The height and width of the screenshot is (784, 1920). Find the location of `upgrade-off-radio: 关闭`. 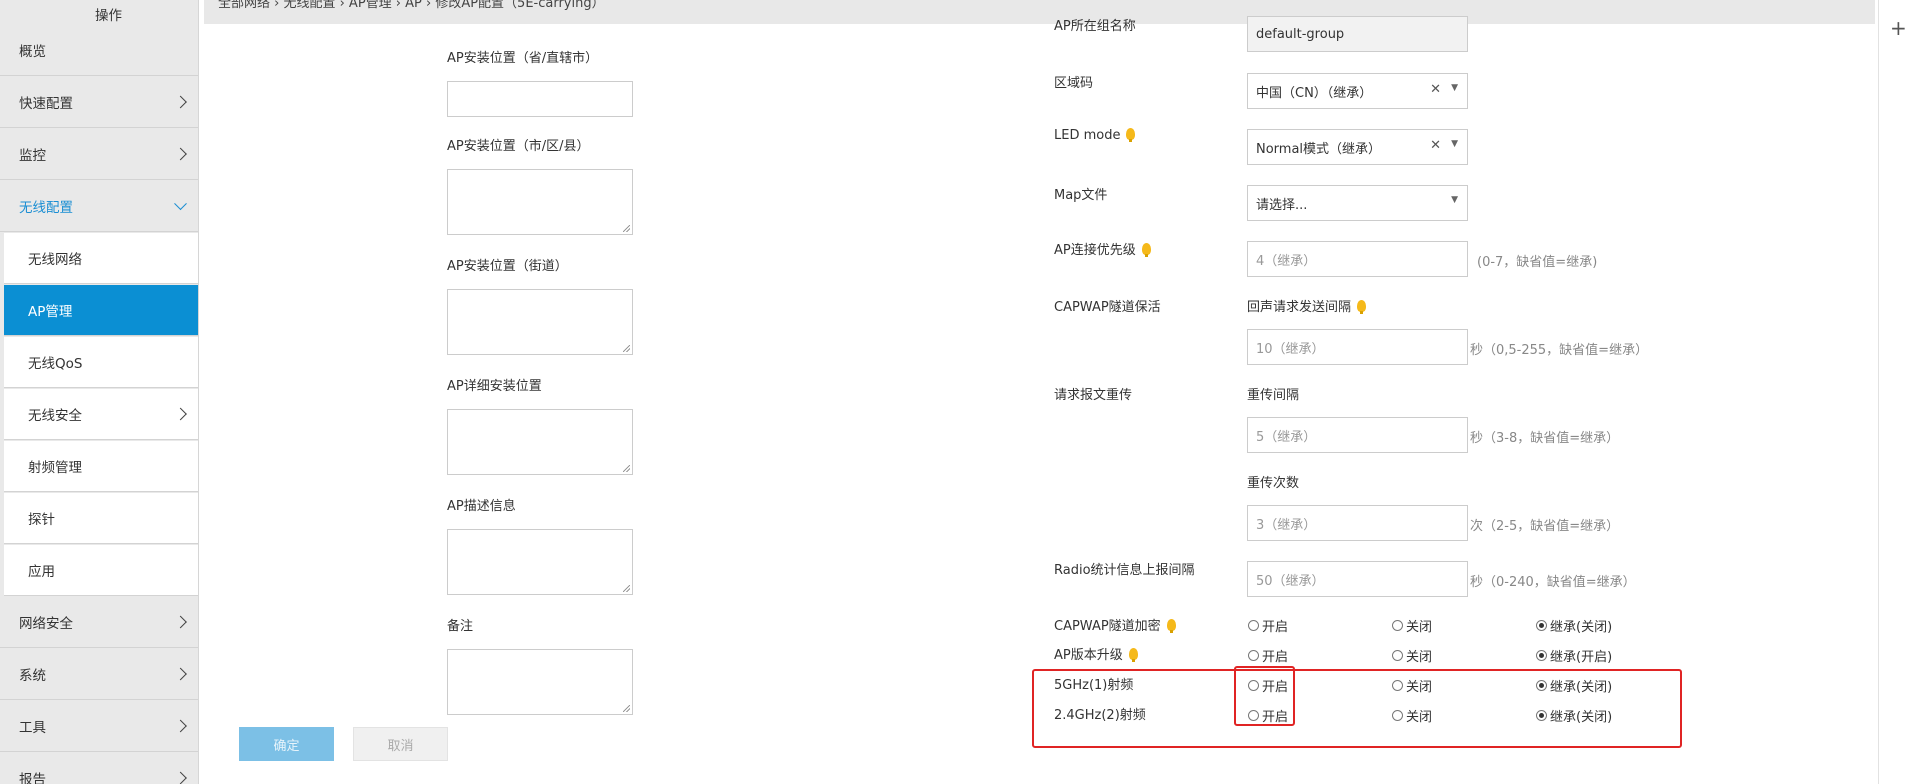

upgrade-off-radio: 关闭 is located at coordinates (1412, 655).